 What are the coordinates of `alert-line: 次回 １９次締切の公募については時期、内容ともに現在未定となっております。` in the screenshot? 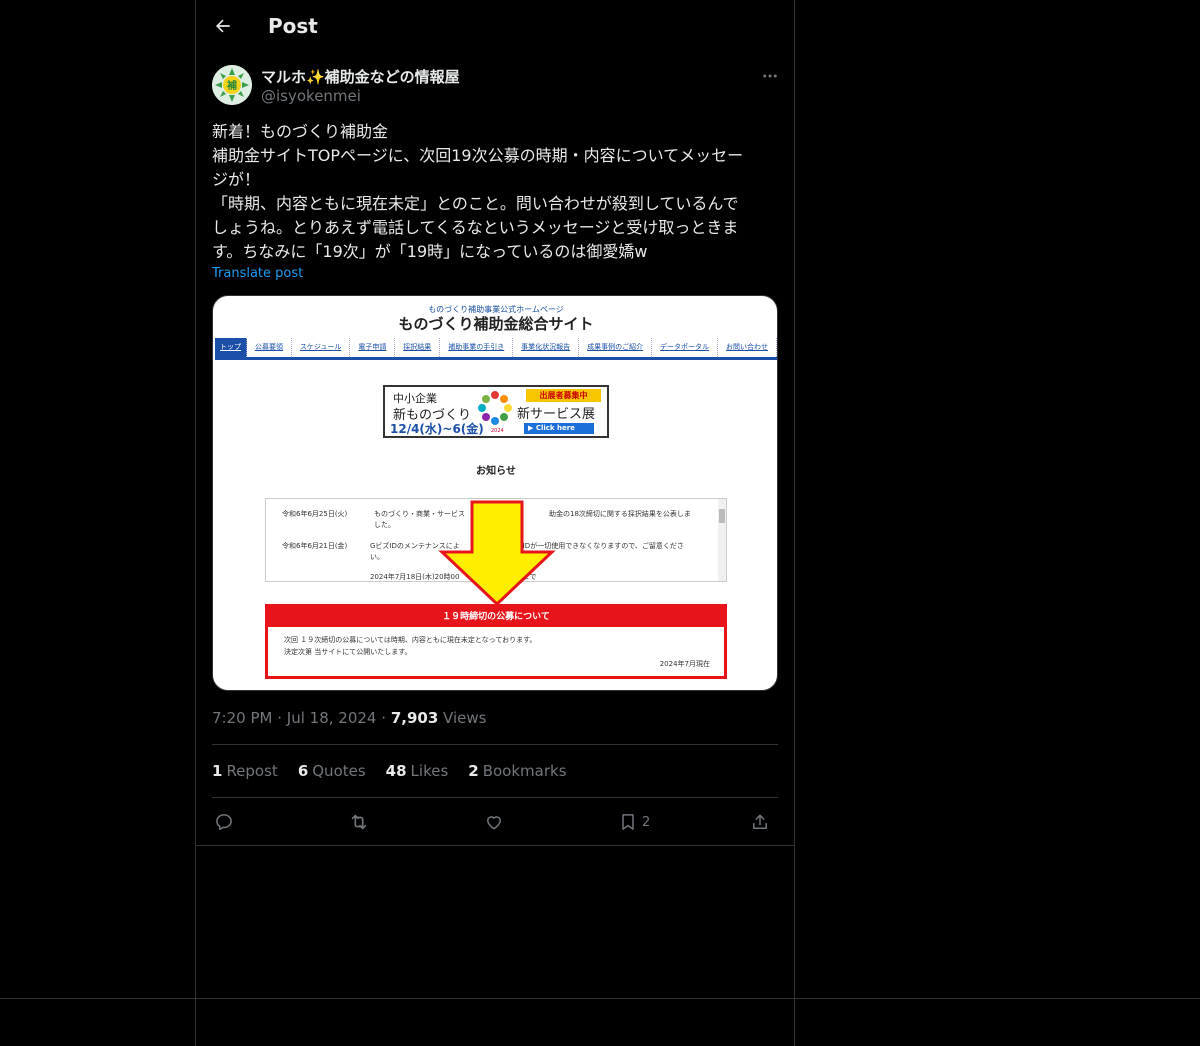 It's located at (410, 640).